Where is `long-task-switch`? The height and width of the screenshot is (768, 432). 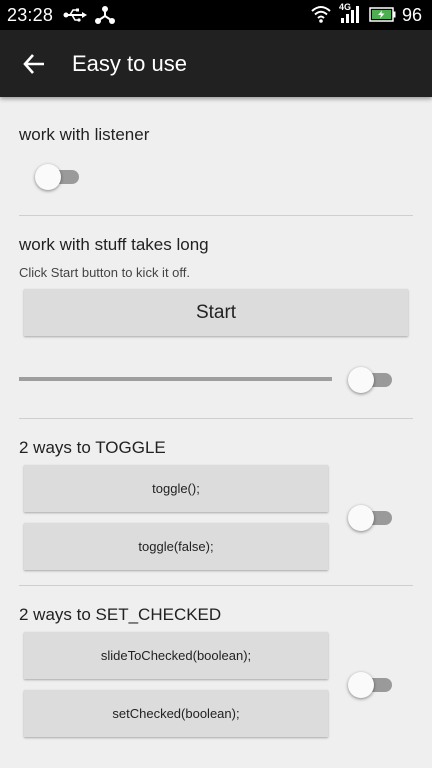
long-task-switch is located at coordinates (371, 380).